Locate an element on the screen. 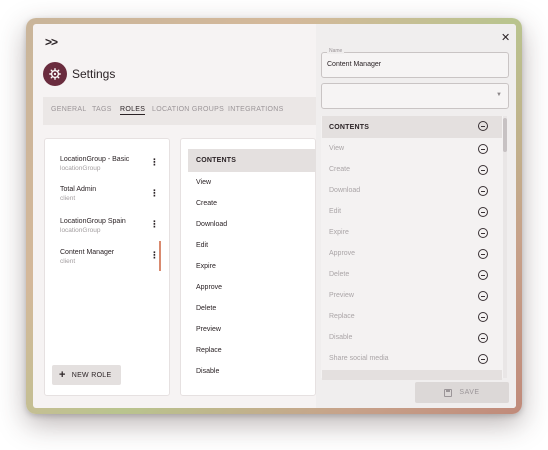  permission-select is located at coordinates (415, 96).